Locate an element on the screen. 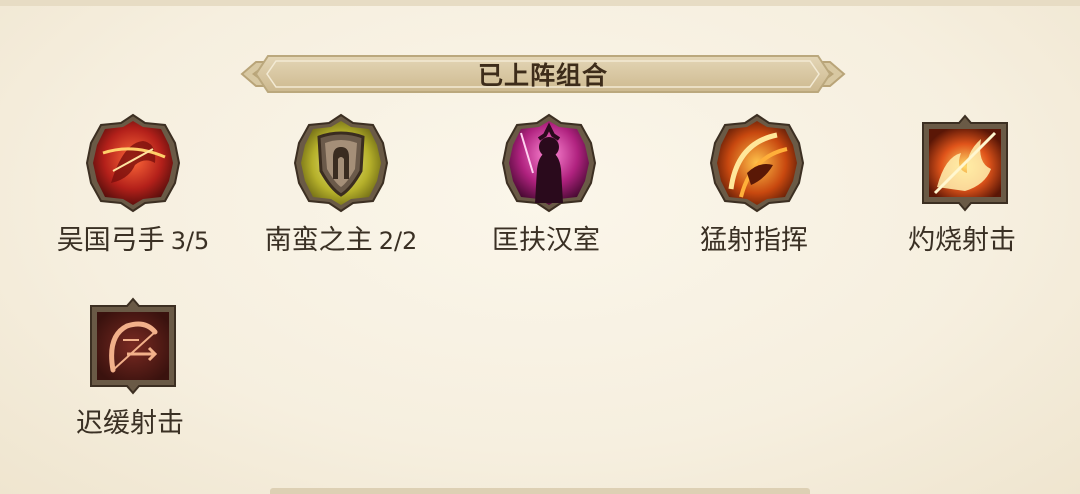 This screenshot has height=494, width=1080. trait-count: 2/2 is located at coordinates (398, 241).